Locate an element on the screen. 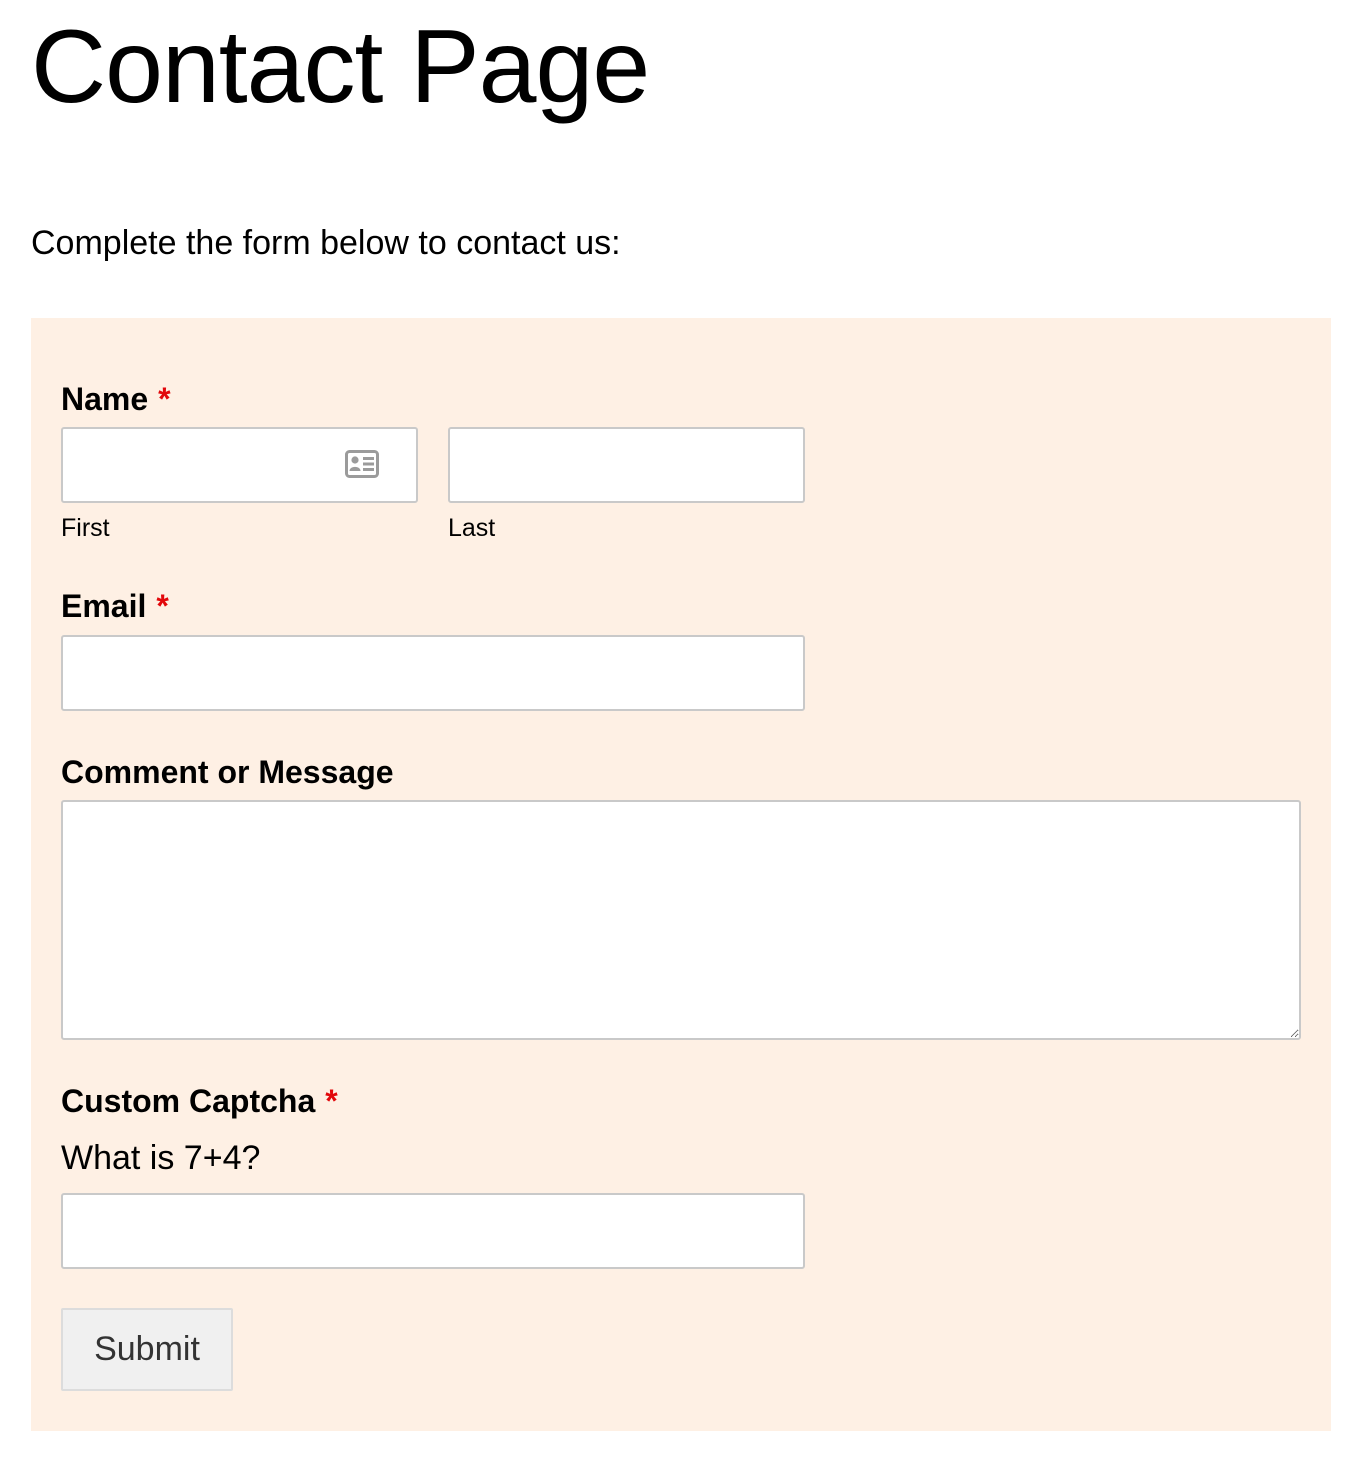  captcha-required-marker: * is located at coordinates (331, 1101).